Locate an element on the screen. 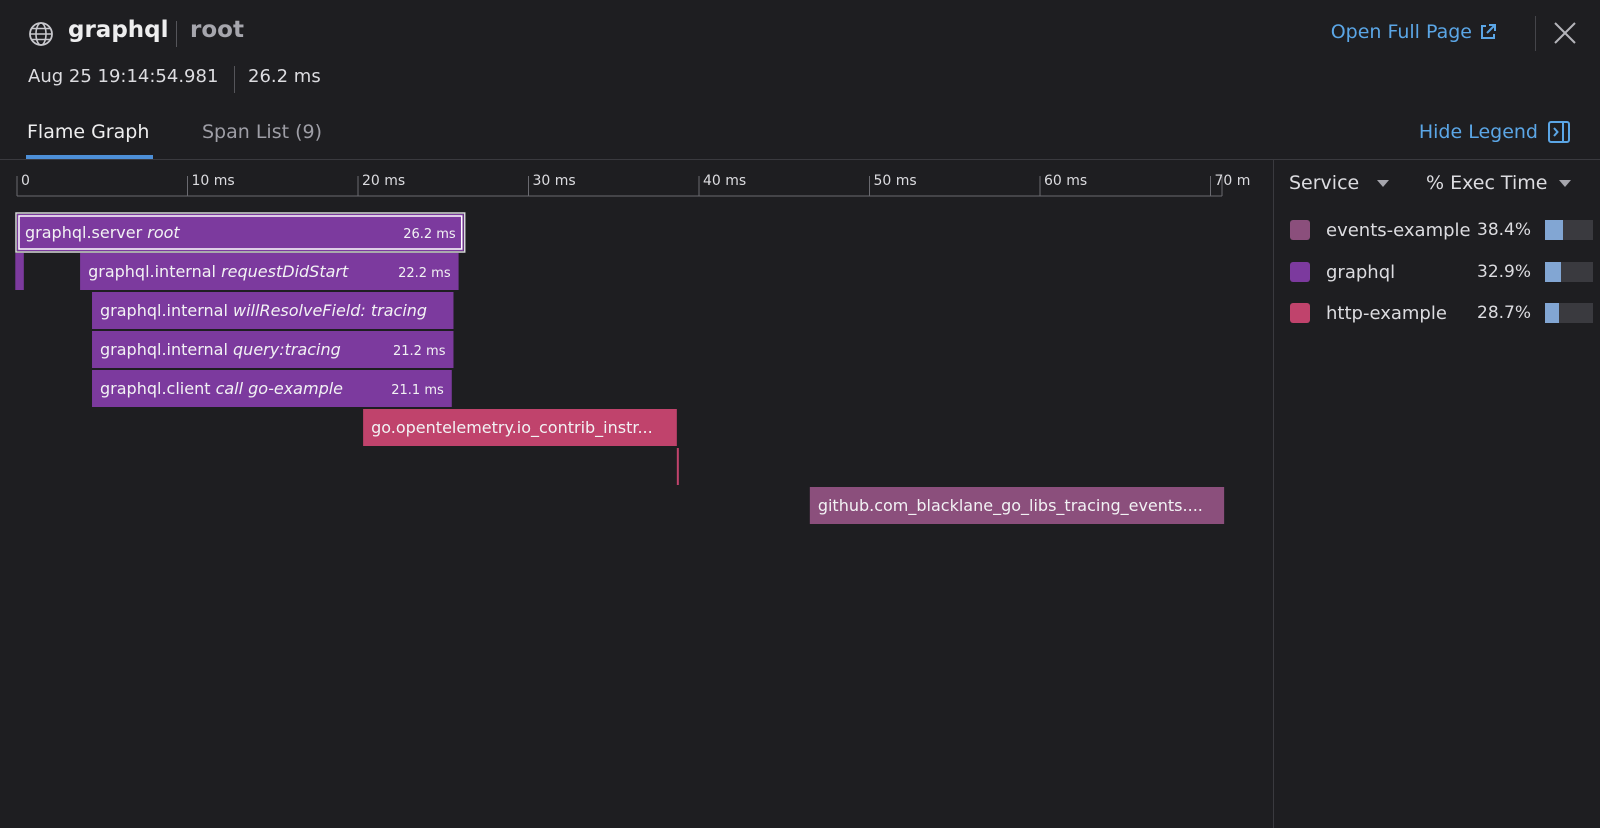 This screenshot has width=1600, height=828. axis-tick-label: 60 ms is located at coordinates (1065, 181).